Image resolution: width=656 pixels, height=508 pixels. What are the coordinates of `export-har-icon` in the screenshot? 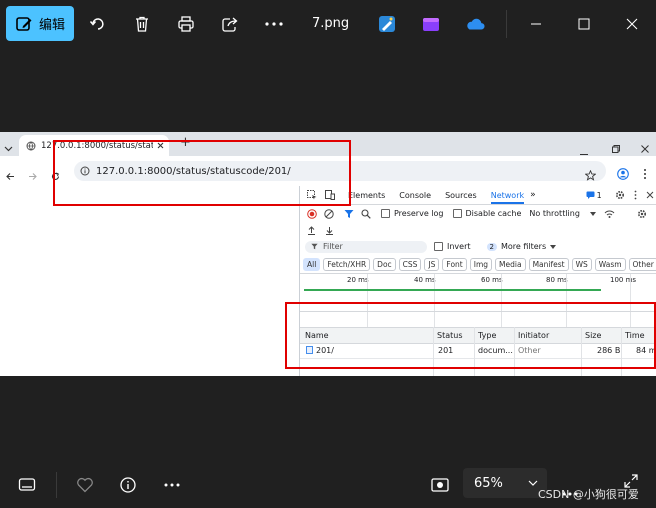 It's located at (329, 230).